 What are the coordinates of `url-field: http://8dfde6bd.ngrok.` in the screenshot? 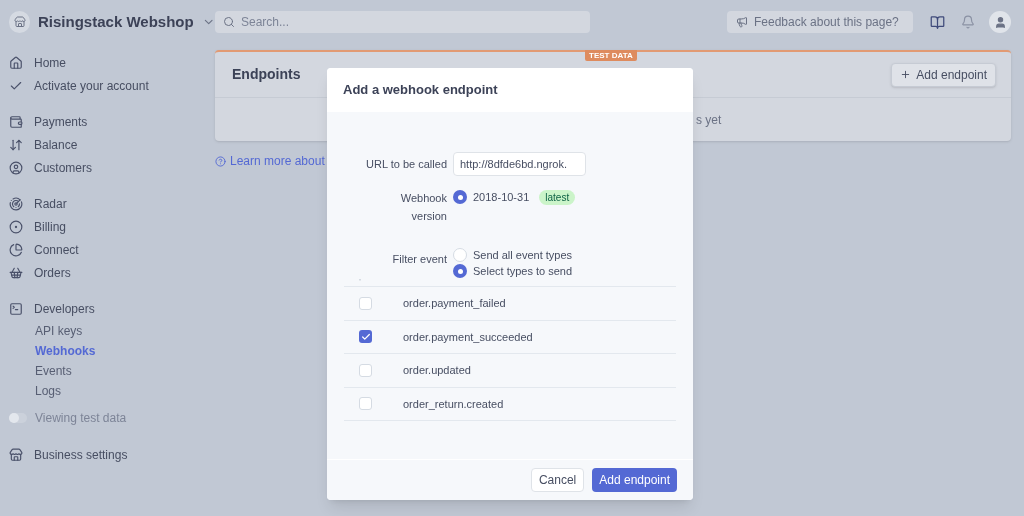 It's located at (519, 164).